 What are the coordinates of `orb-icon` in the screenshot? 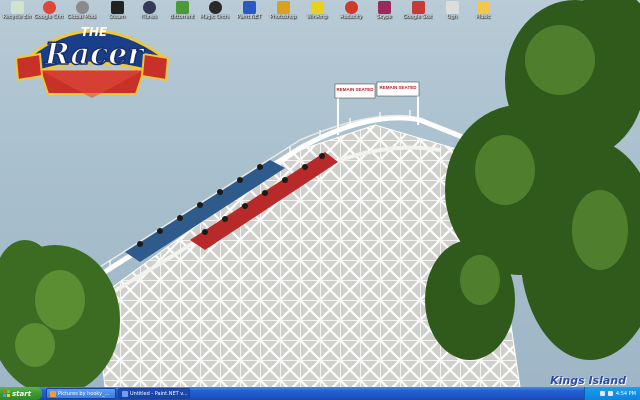 It's located at (215, 7).